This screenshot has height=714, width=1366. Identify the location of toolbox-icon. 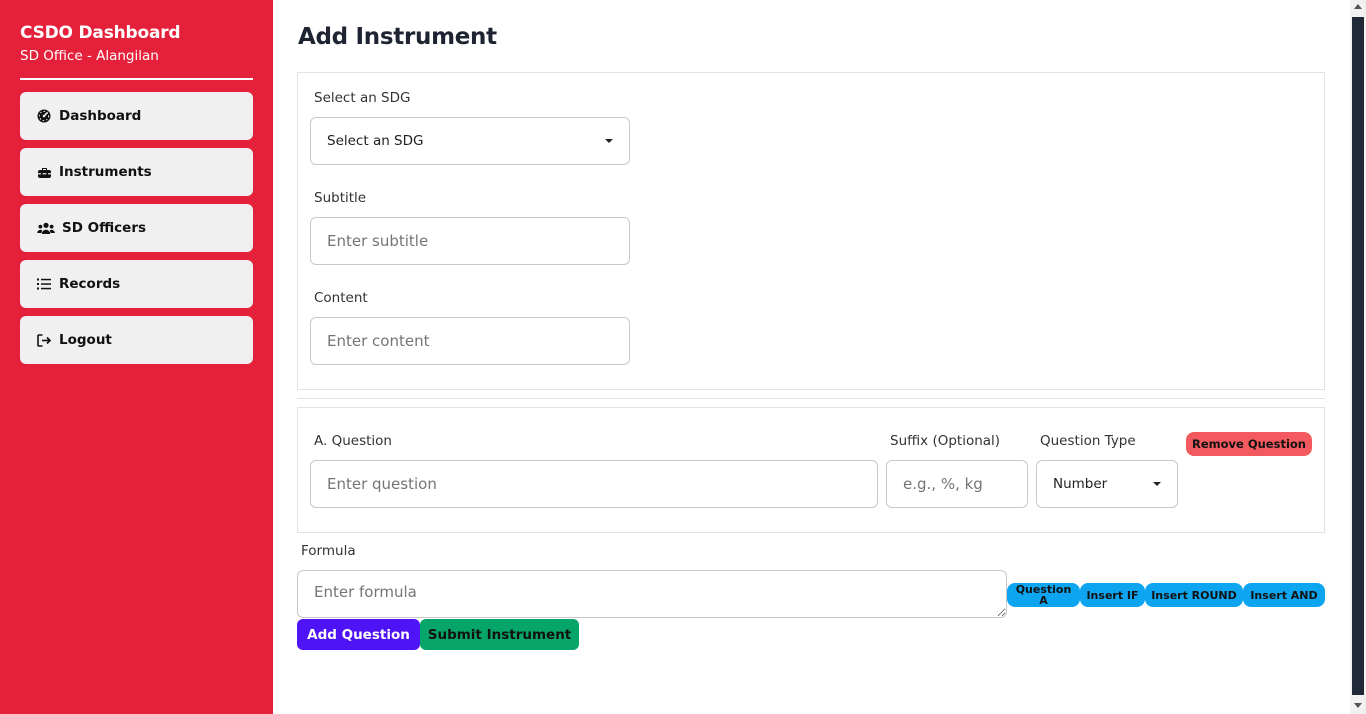
(44, 172).